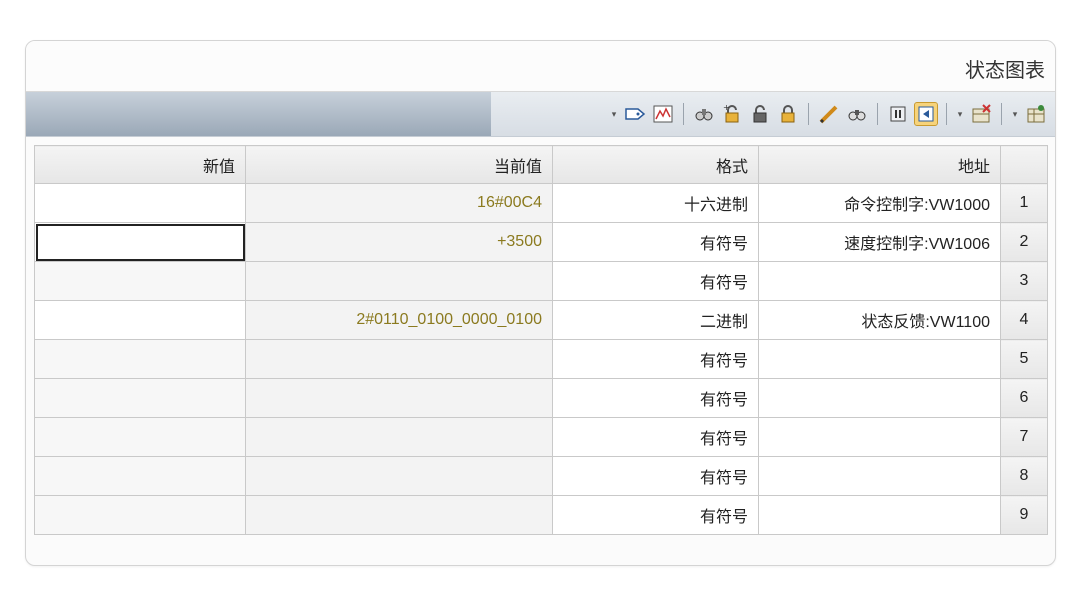 Image resolution: width=1080 pixels, height=608 pixels. Describe the element at coordinates (760, 114) in the screenshot. I see `unlock-icon` at that location.